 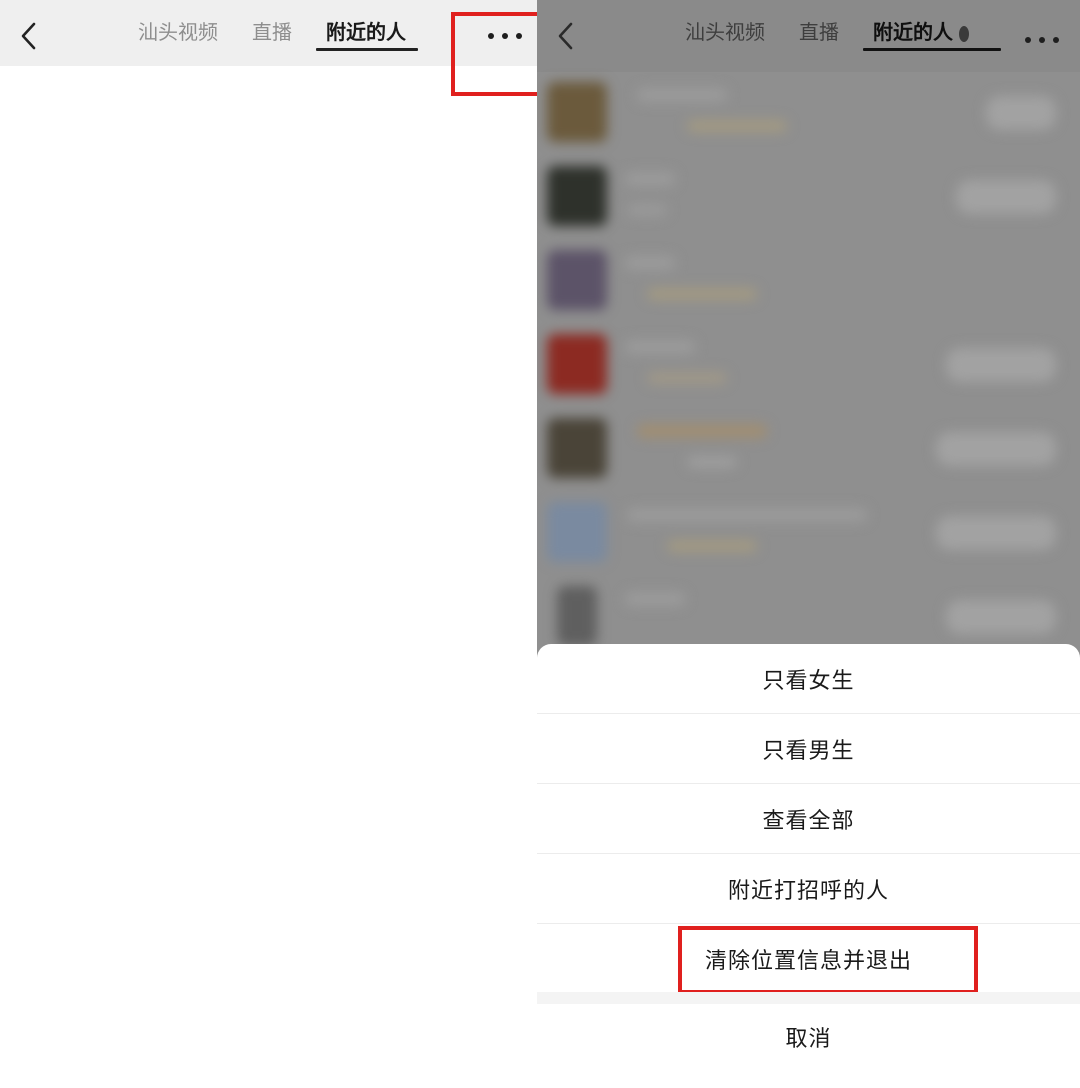 I want to click on sheet-item-male-only: 只看男生, so click(x=808, y=749).